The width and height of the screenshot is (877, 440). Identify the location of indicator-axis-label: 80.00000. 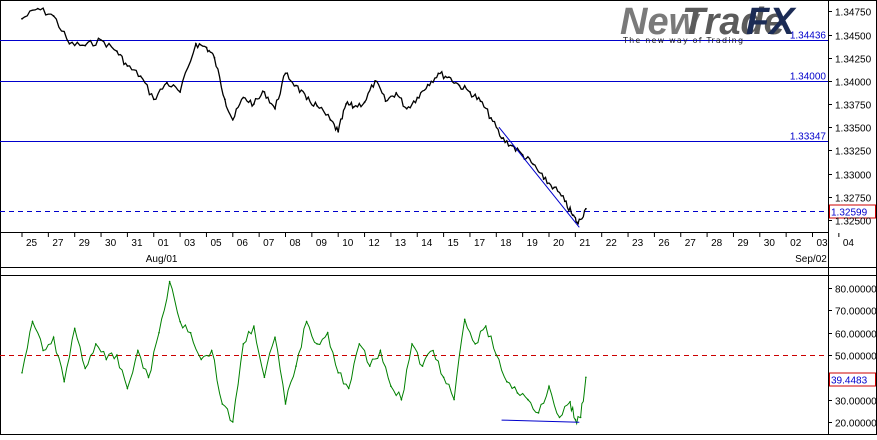
(856, 290).